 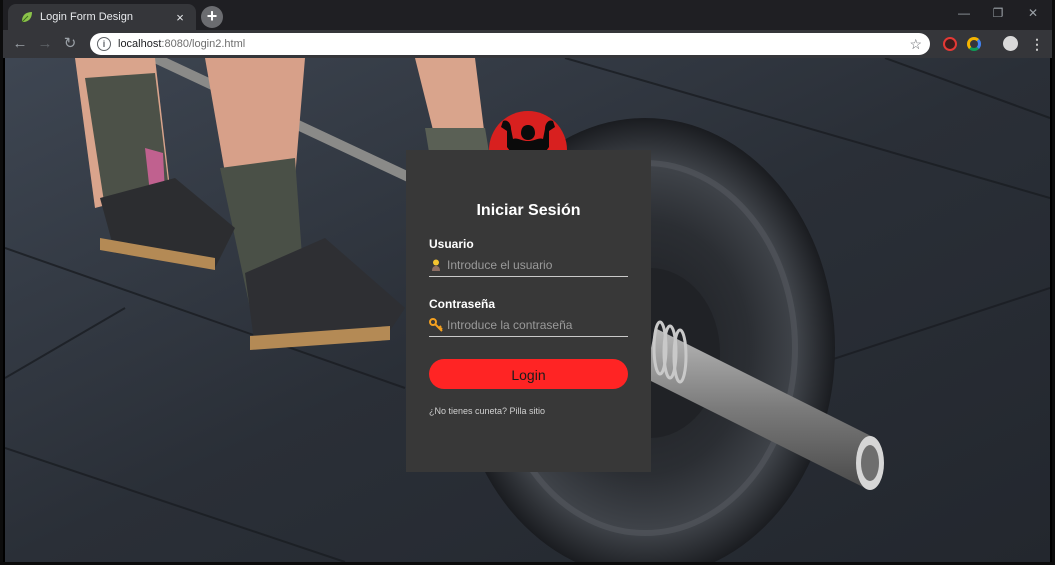 I want to click on password-field, so click(x=528, y=325).